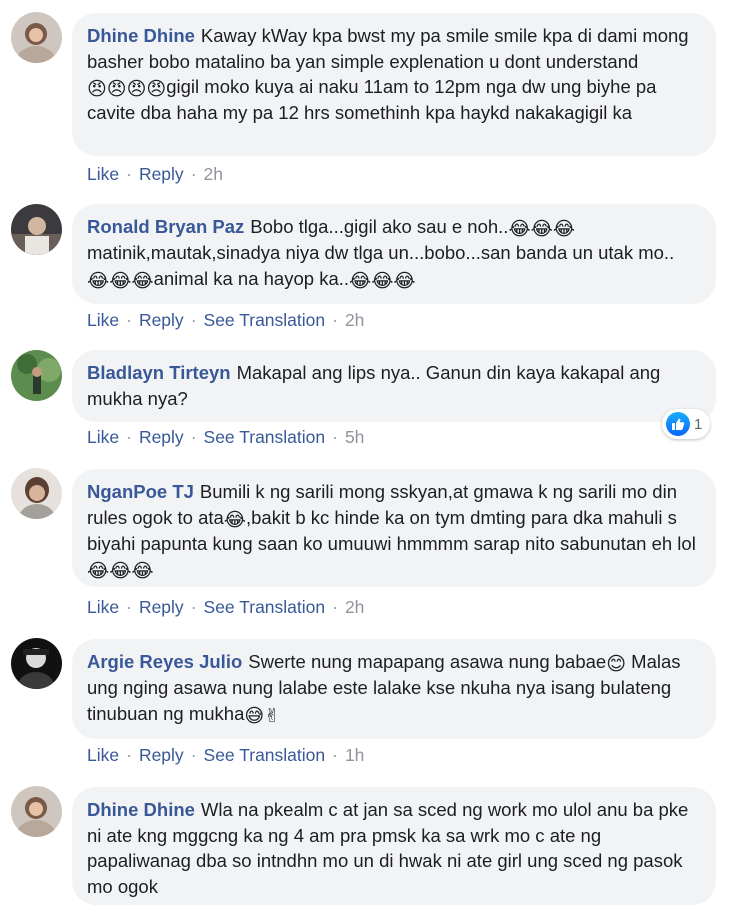 Image resolution: width=750 pixels, height=905 pixels. Describe the element at coordinates (678, 424) in the screenshot. I see `like-thumb-icon` at that location.